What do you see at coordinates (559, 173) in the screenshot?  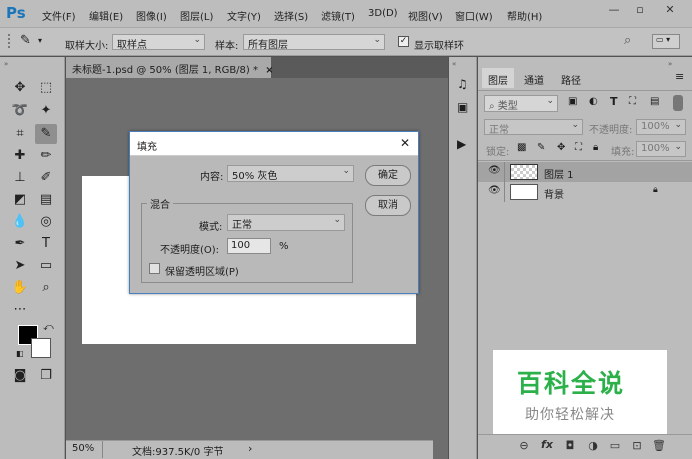 I see `layer-name: 图层 1` at bounding box center [559, 173].